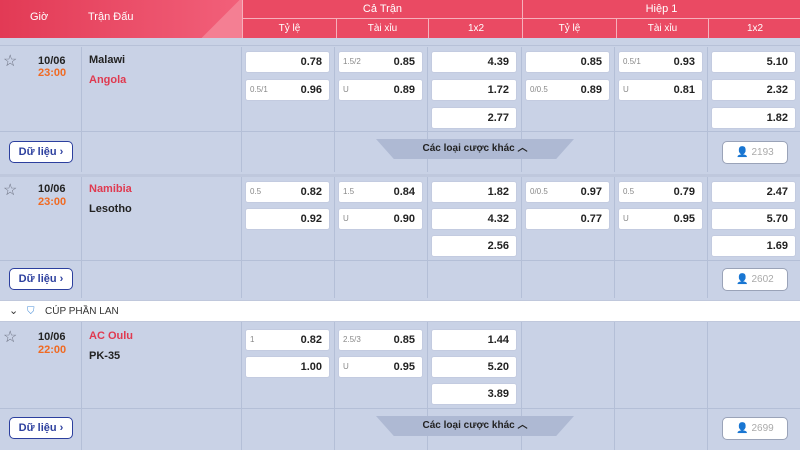  What do you see at coordinates (31, 311) in the screenshot?
I see `league-shield-icon: ⛉` at bounding box center [31, 311].